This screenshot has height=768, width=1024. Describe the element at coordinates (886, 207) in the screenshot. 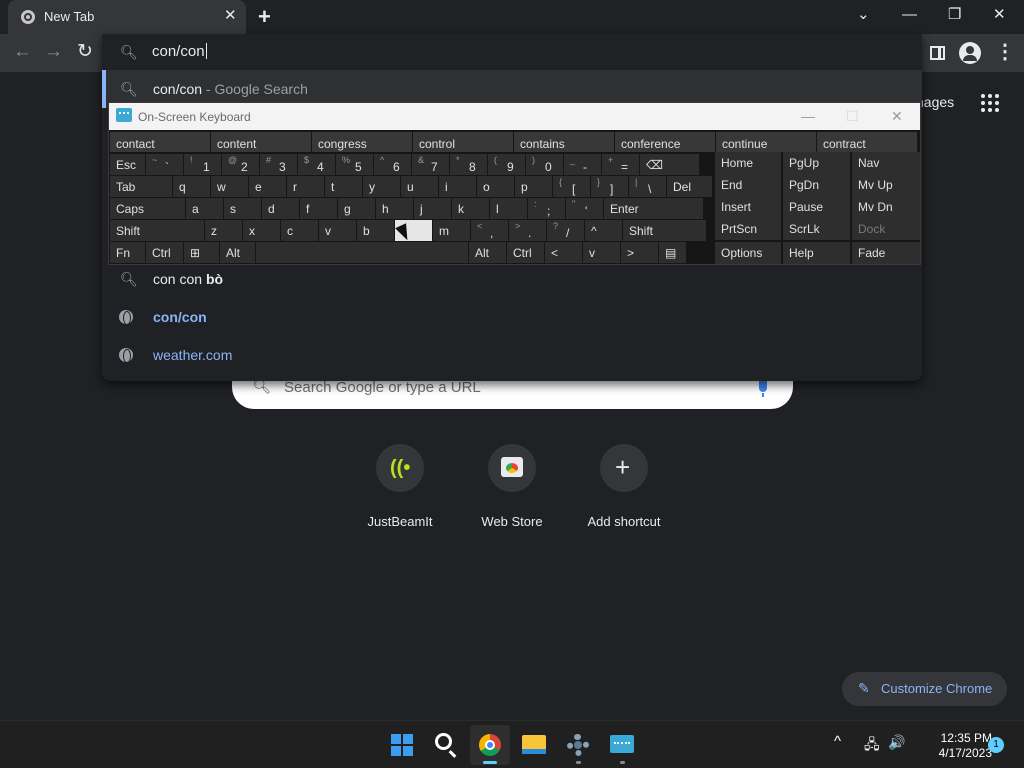

I see `osk-key-mv-dn: Mv Dn` at that location.